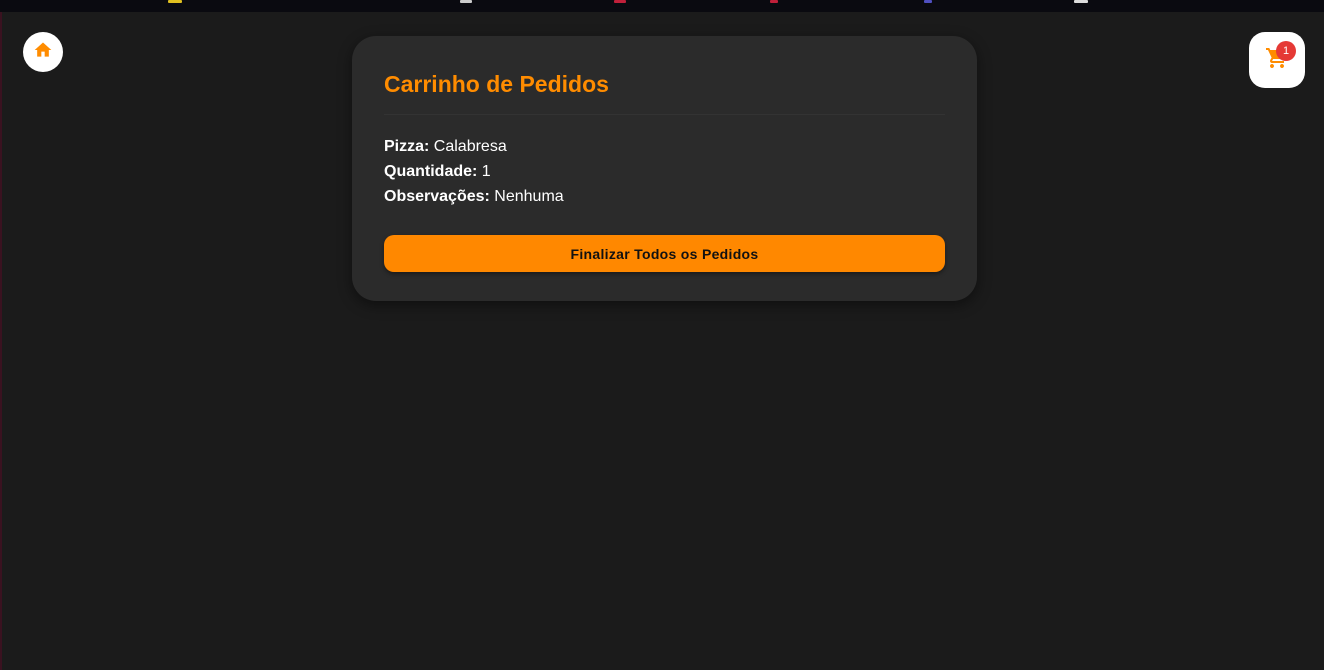 This screenshot has height=670, width=1324. What do you see at coordinates (664, 196) in the screenshot?
I see `notes-row: Observações: Nenhuma` at bounding box center [664, 196].